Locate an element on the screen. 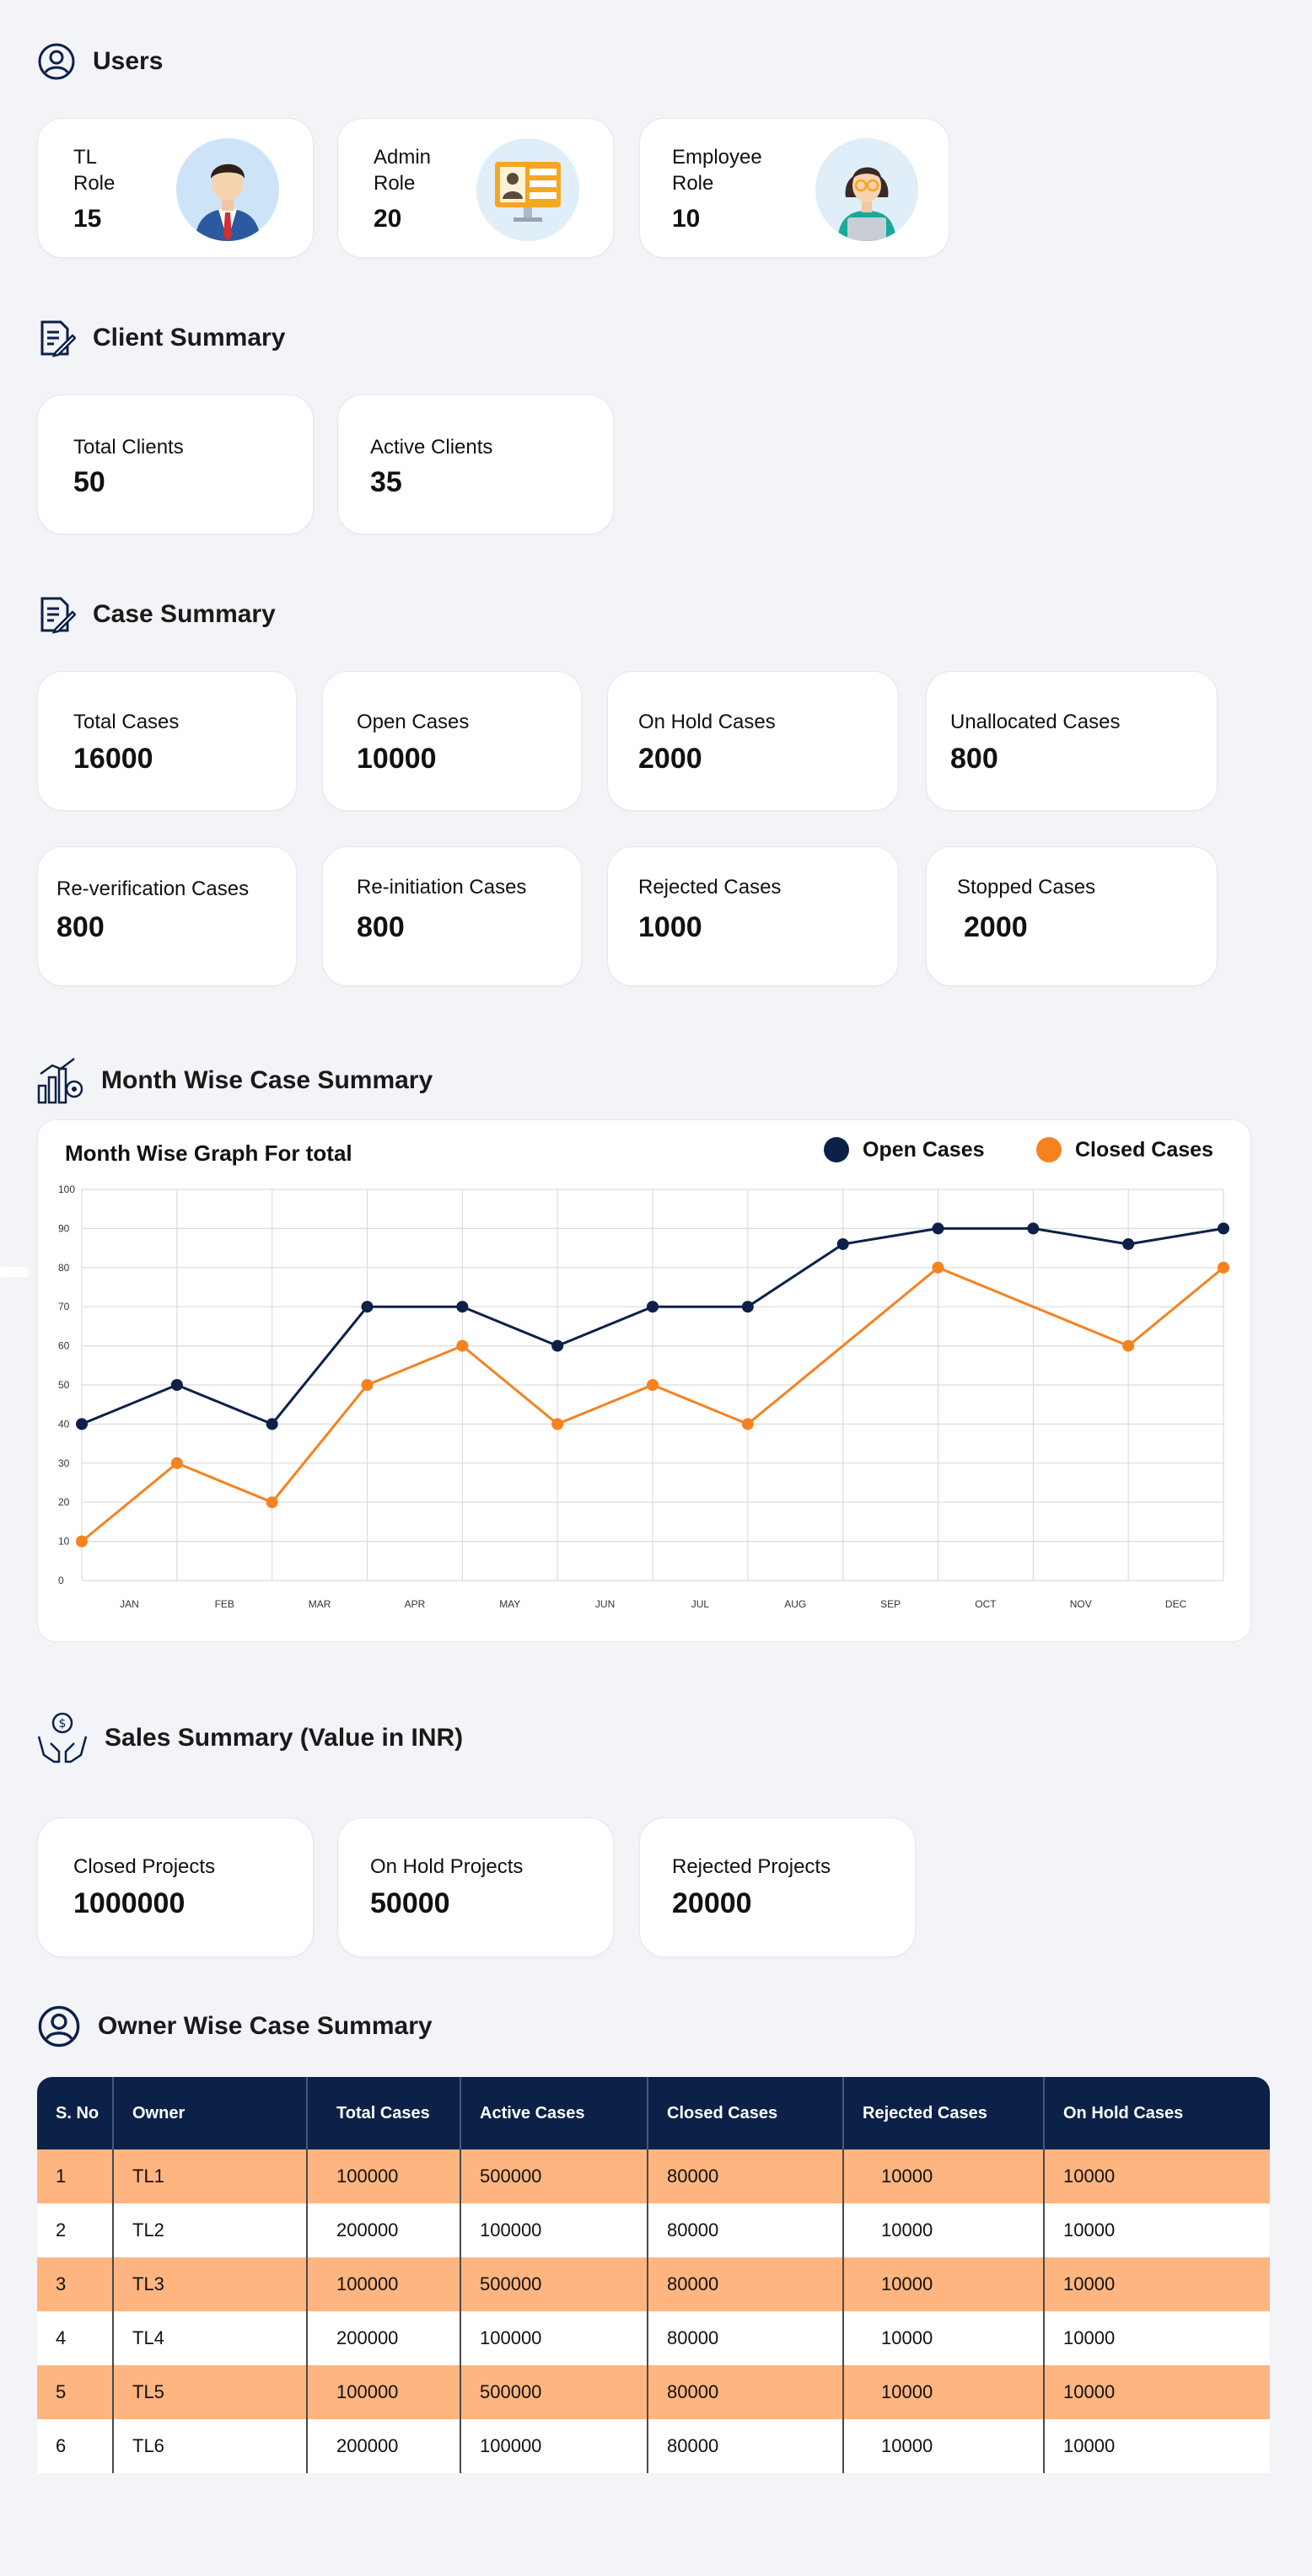 The width and height of the screenshot is (1312, 2576). open-cases-card: Open Cases 10000 is located at coordinates (452, 741).